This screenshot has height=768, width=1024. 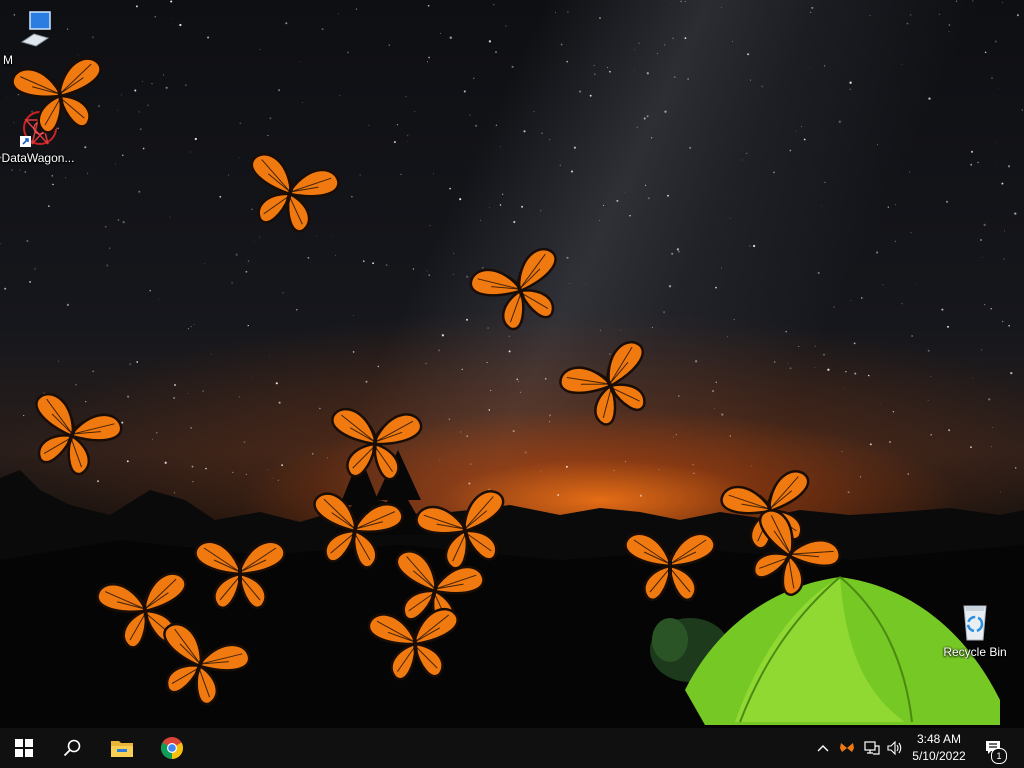 I want to click on search-button, so click(x=72, y=748).